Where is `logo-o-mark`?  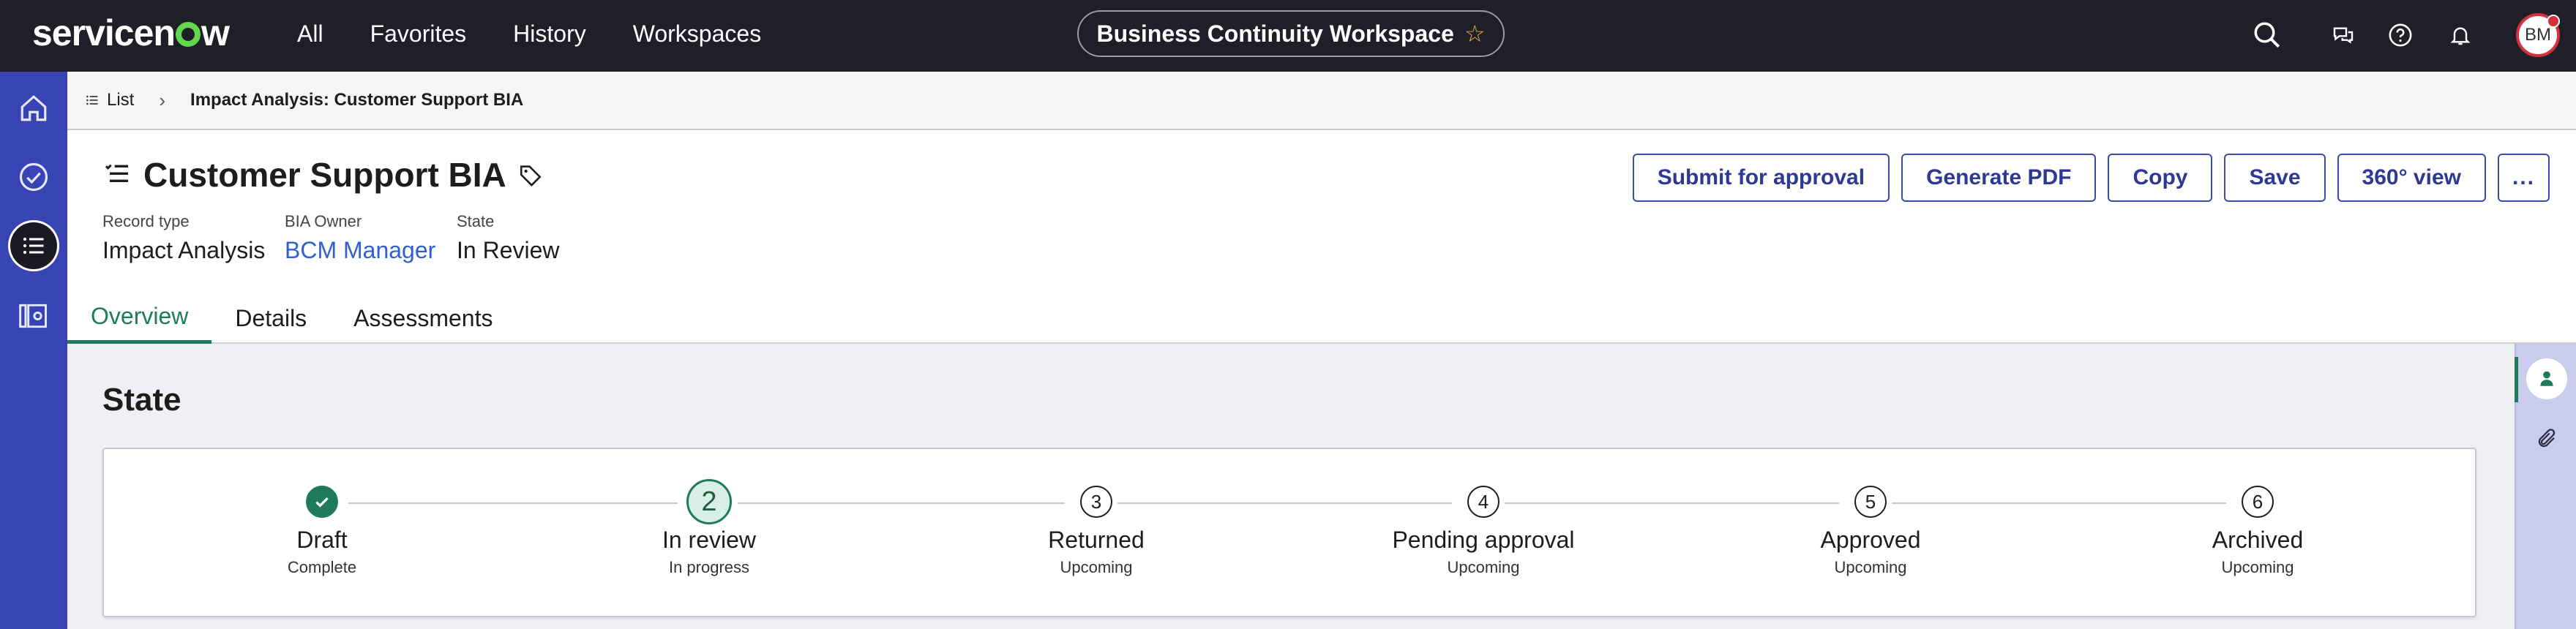
logo-o-mark is located at coordinates (188, 34).